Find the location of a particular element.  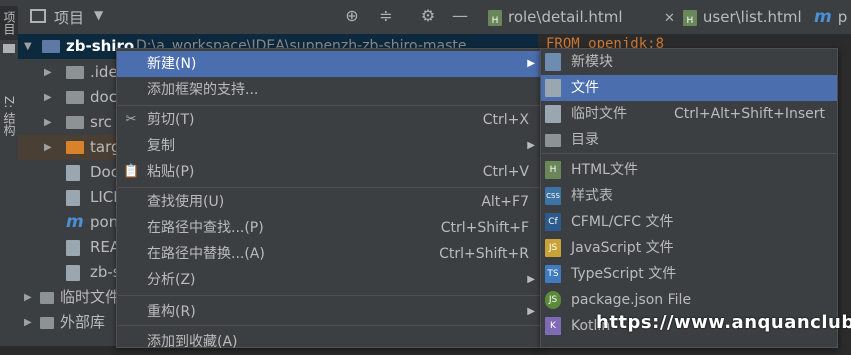

tree-label: doc is located at coordinates (103, 97).